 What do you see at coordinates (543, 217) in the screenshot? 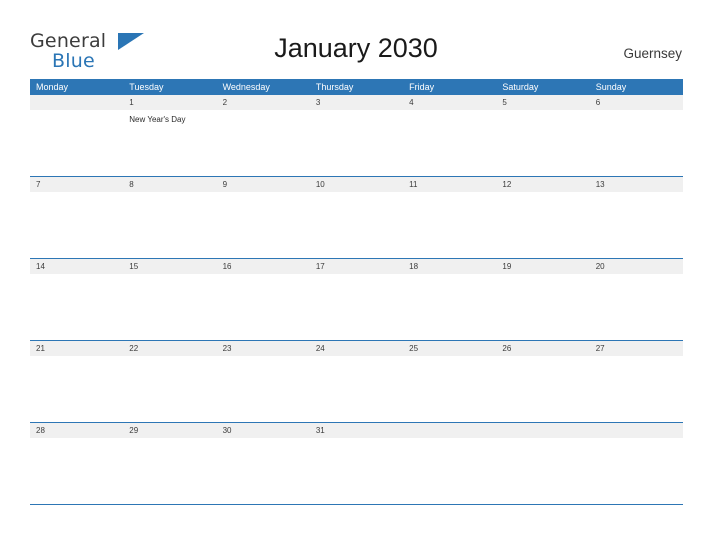
I see `day-cell: 12` at bounding box center [543, 217].